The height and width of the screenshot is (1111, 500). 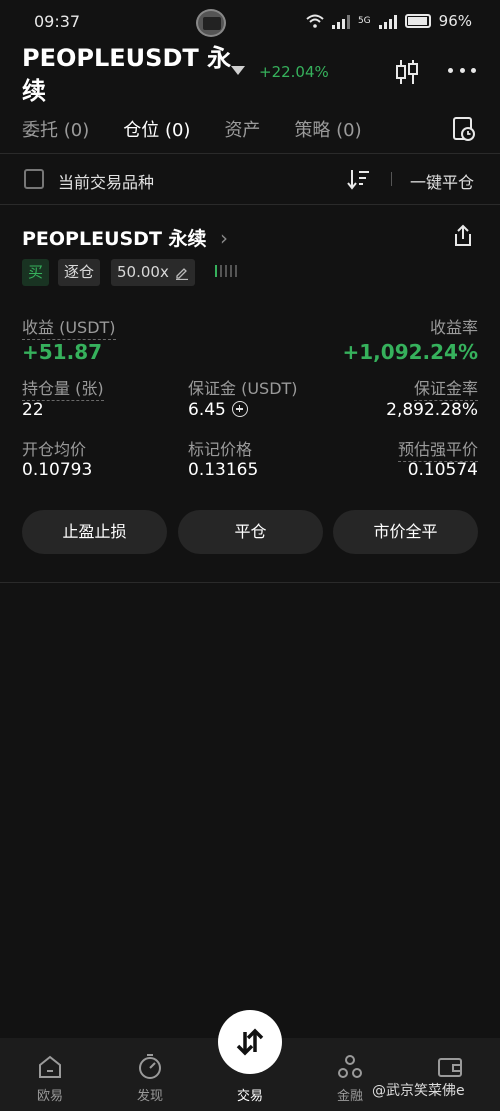 I want to click on mark-price-label: 标记价格, so click(x=220, y=449).